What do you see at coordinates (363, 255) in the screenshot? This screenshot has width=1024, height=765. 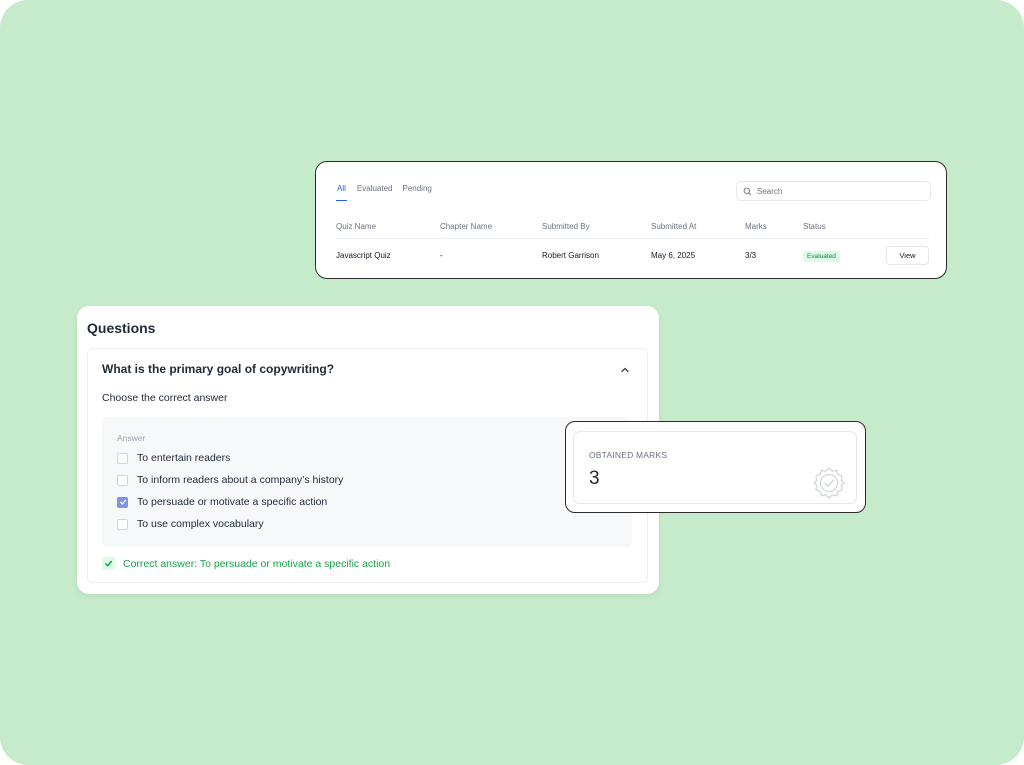 I see `quiz-name-cell: Javascript Quiz` at bounding box center [363, 255].